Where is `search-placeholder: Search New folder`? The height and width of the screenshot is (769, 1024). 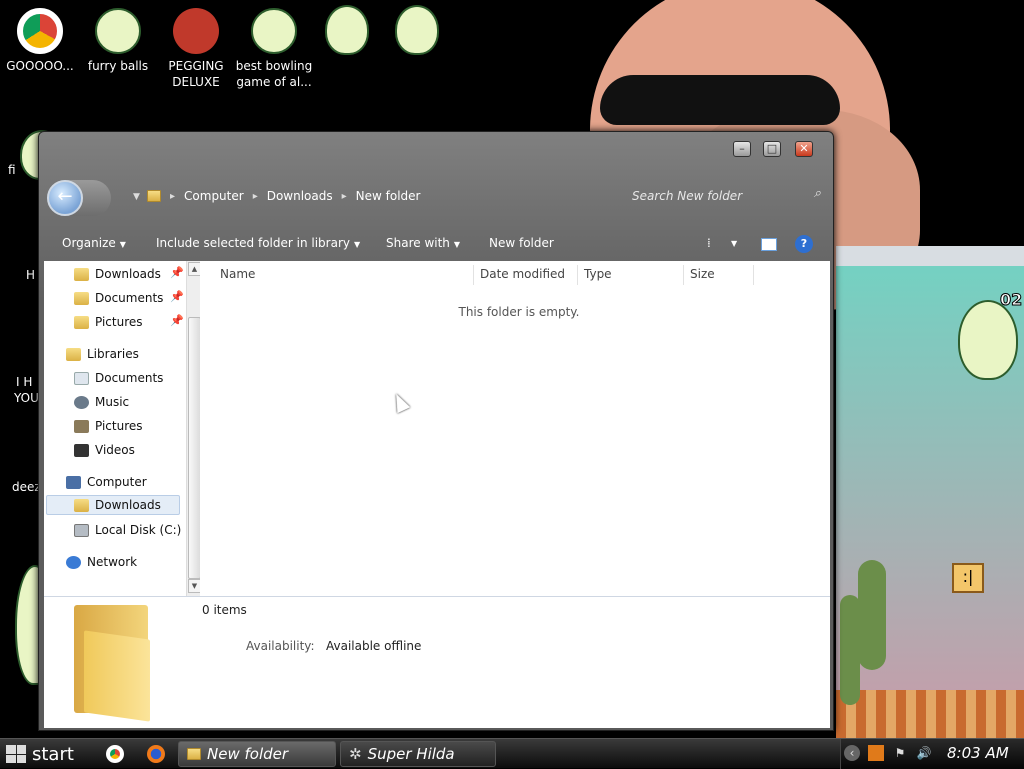
search-placeholder: Search New folder is located at coordinates (687, 196).